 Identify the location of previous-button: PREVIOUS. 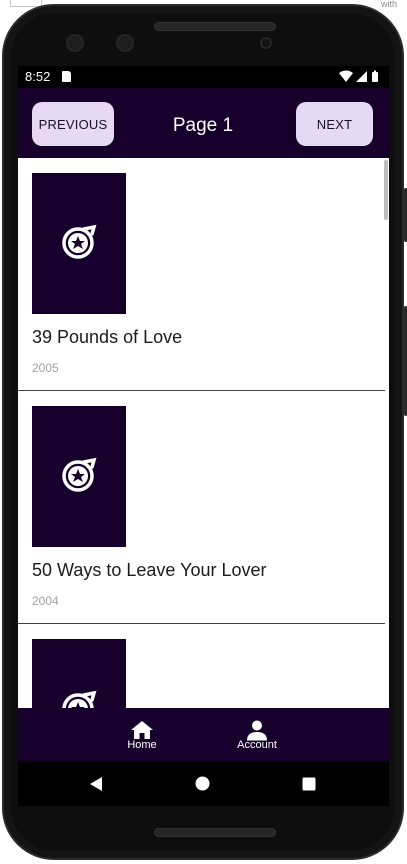
(73, 124).